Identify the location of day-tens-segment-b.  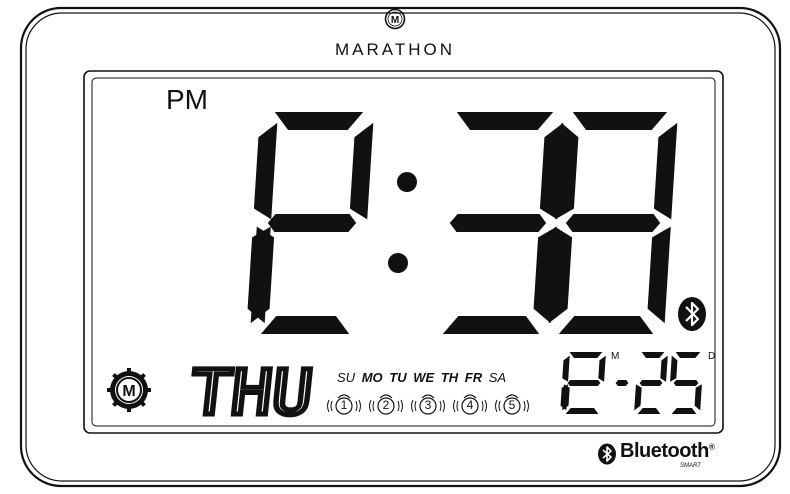
(664, 368).